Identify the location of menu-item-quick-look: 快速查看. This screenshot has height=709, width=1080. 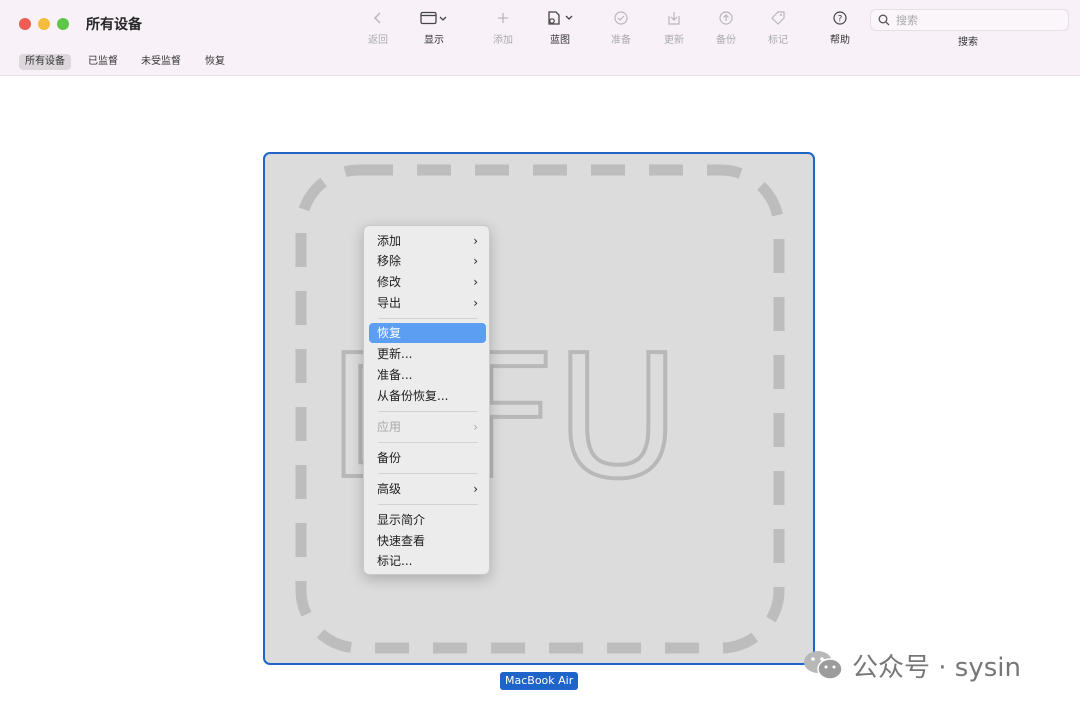
(427, 541).